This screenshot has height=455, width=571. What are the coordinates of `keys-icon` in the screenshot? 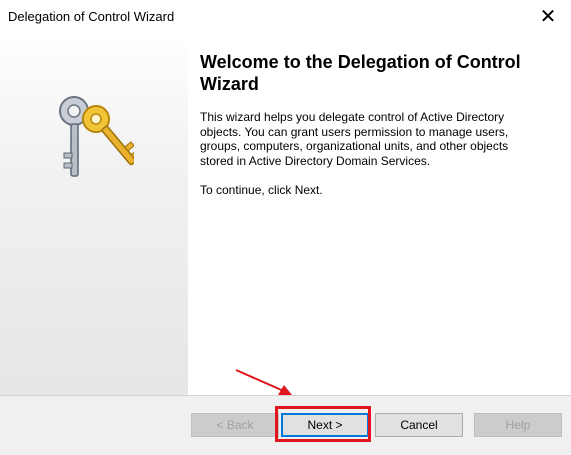 It's located at (96, 136).